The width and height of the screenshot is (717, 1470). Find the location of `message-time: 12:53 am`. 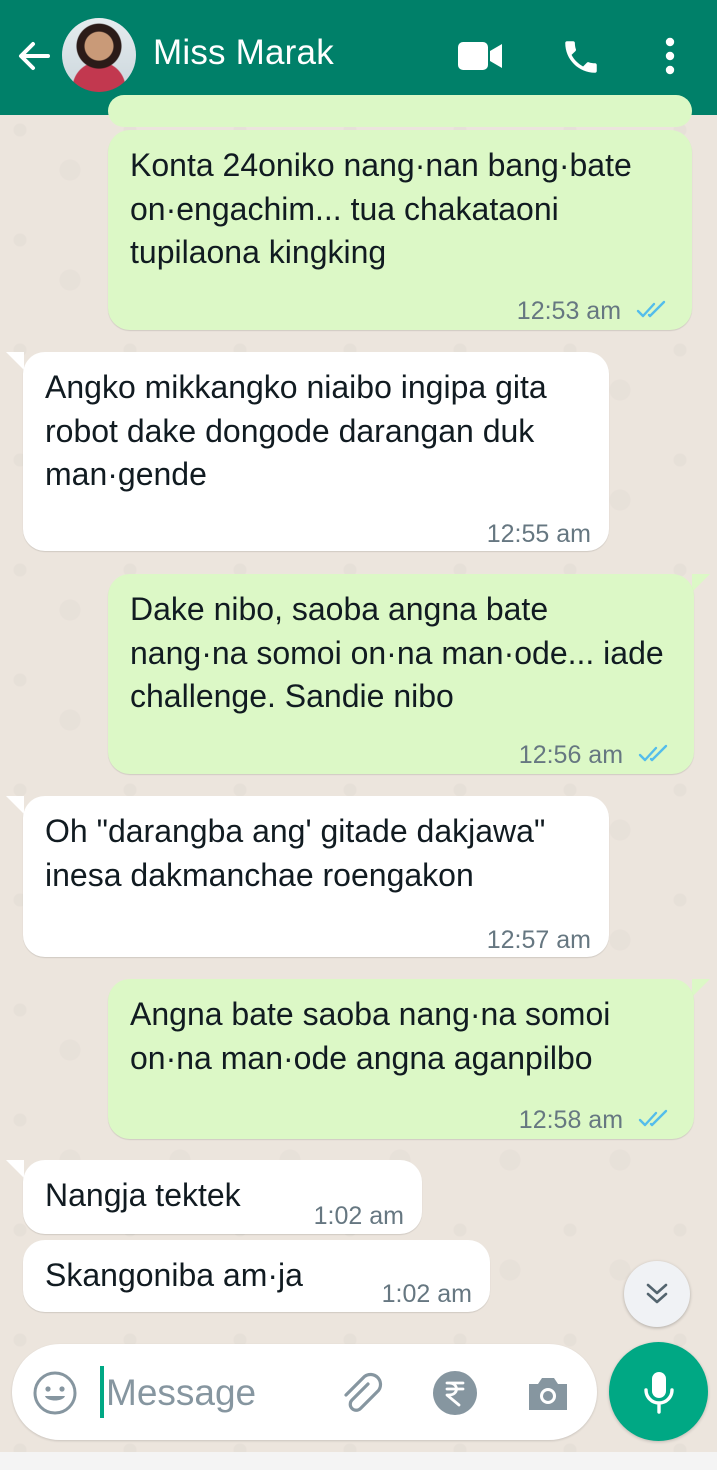

message-time: 12:53 am is located at coordinates (569, 311).